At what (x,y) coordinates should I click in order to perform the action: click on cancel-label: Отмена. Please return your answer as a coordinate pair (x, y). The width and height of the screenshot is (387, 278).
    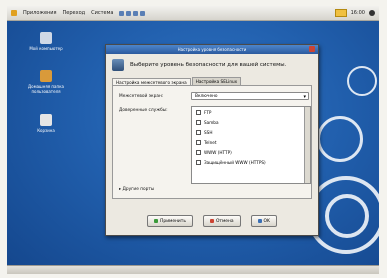
    Looking at the image, I should click on (224, 221).